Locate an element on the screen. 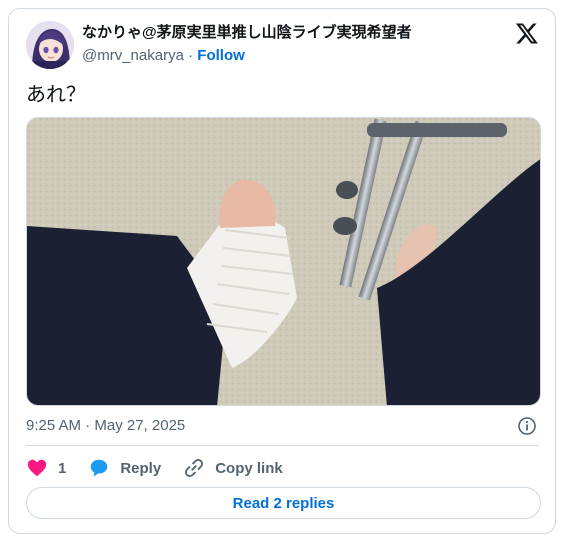 This screenshot has width=566, height=546. tweet-actions: 1 Reply Copy link is located at coordinates (165, 468).